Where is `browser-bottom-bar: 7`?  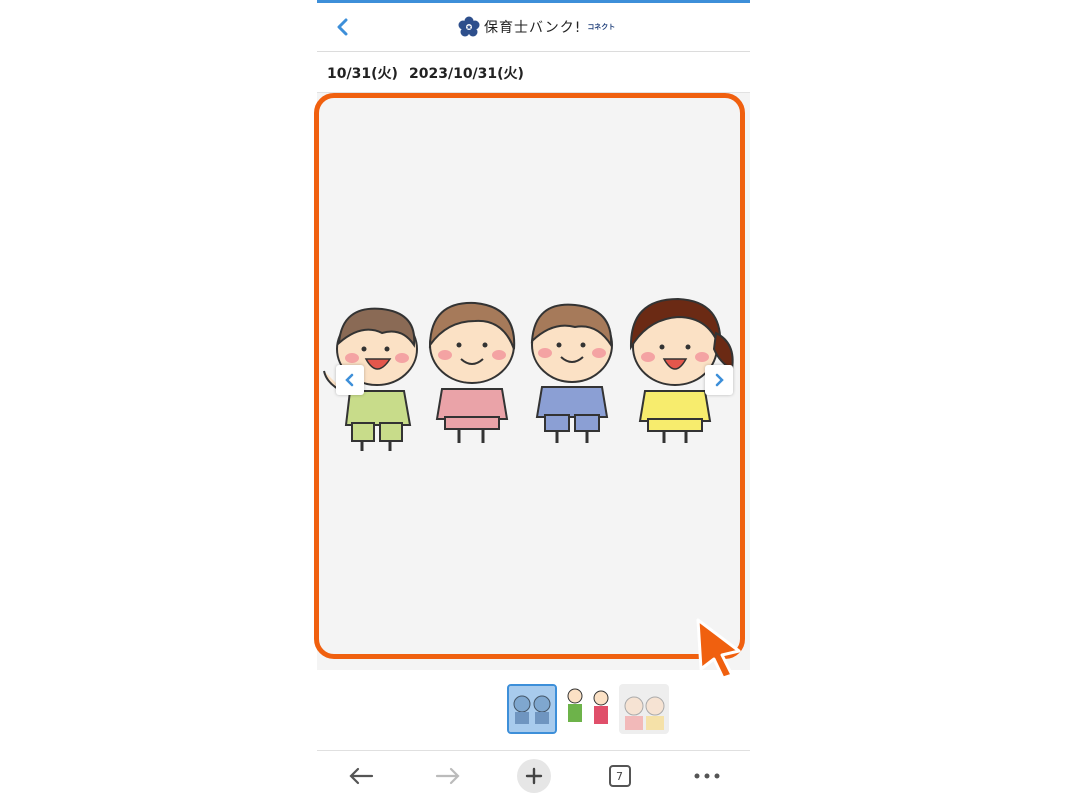
browser-bottom-bar: 7 is located at coordinates (533, 775).